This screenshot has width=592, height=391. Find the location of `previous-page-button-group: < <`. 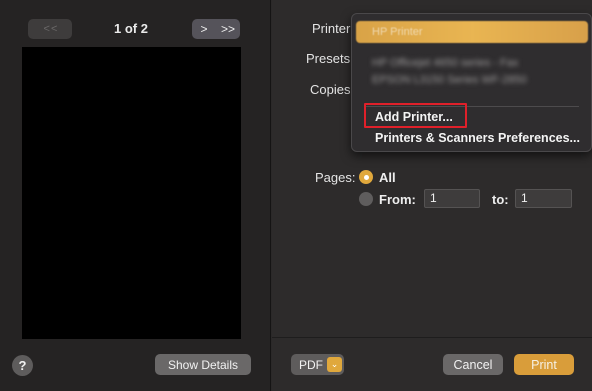

previous-page-button-group: < < is located at coordinates (50, 29).